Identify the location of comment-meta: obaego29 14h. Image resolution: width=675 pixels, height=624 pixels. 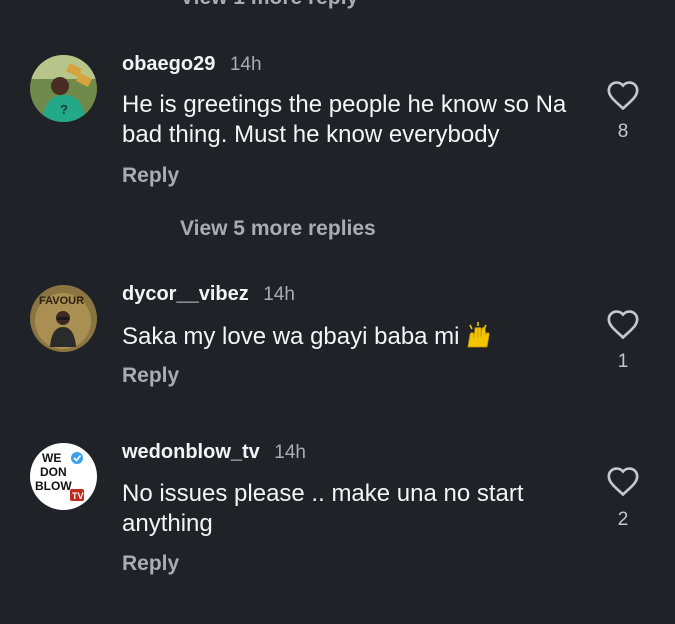
(192, 64).